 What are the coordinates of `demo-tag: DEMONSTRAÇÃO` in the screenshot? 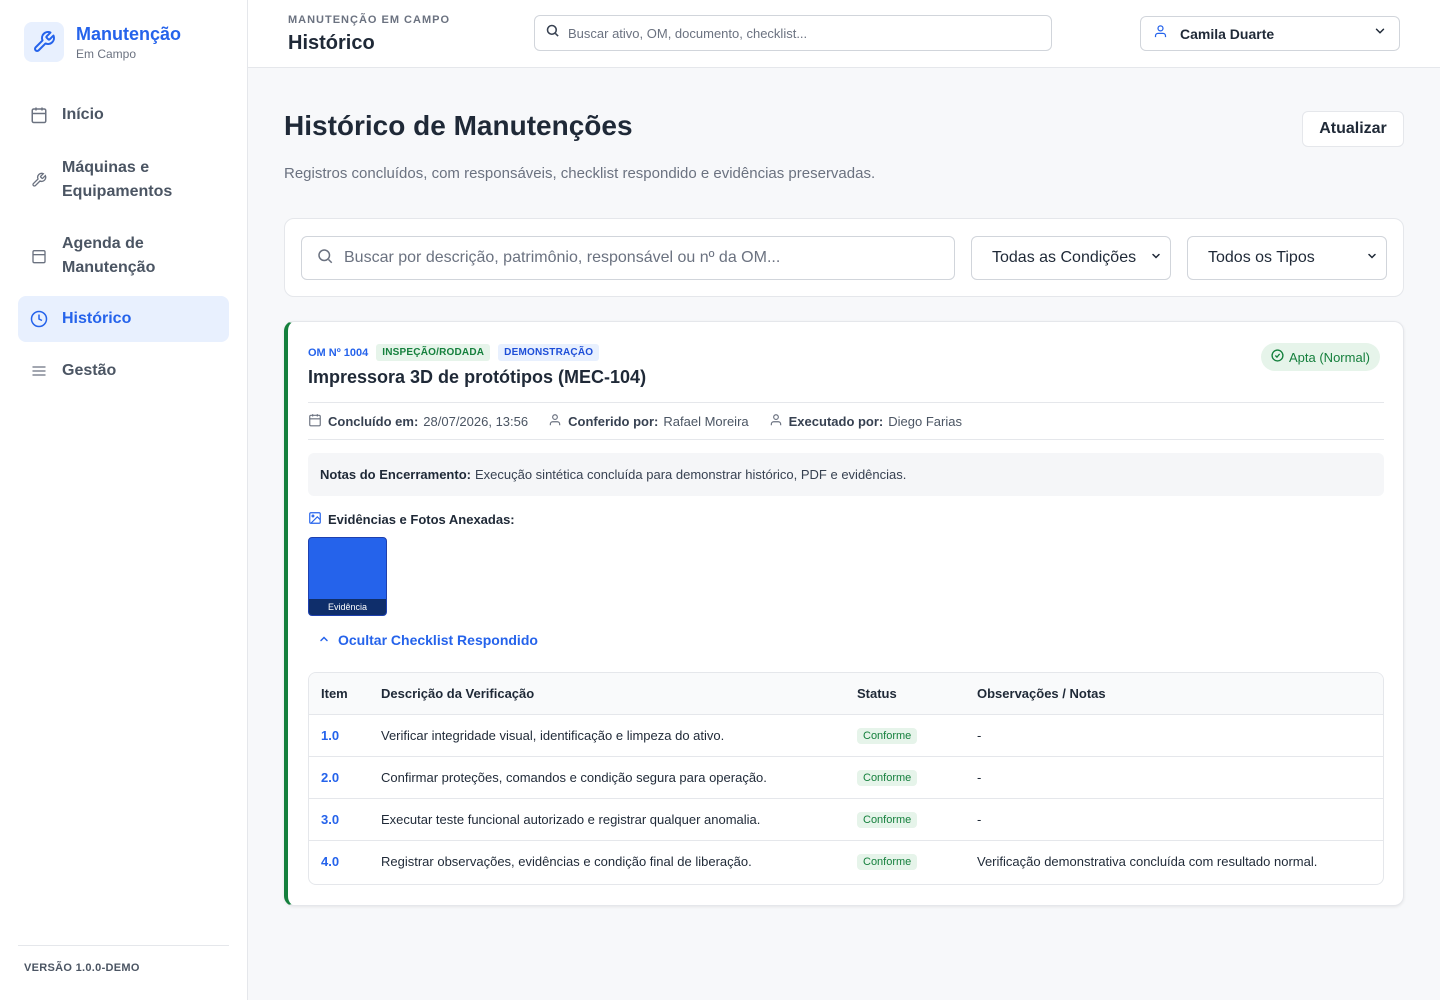 It's located at (549, 352).